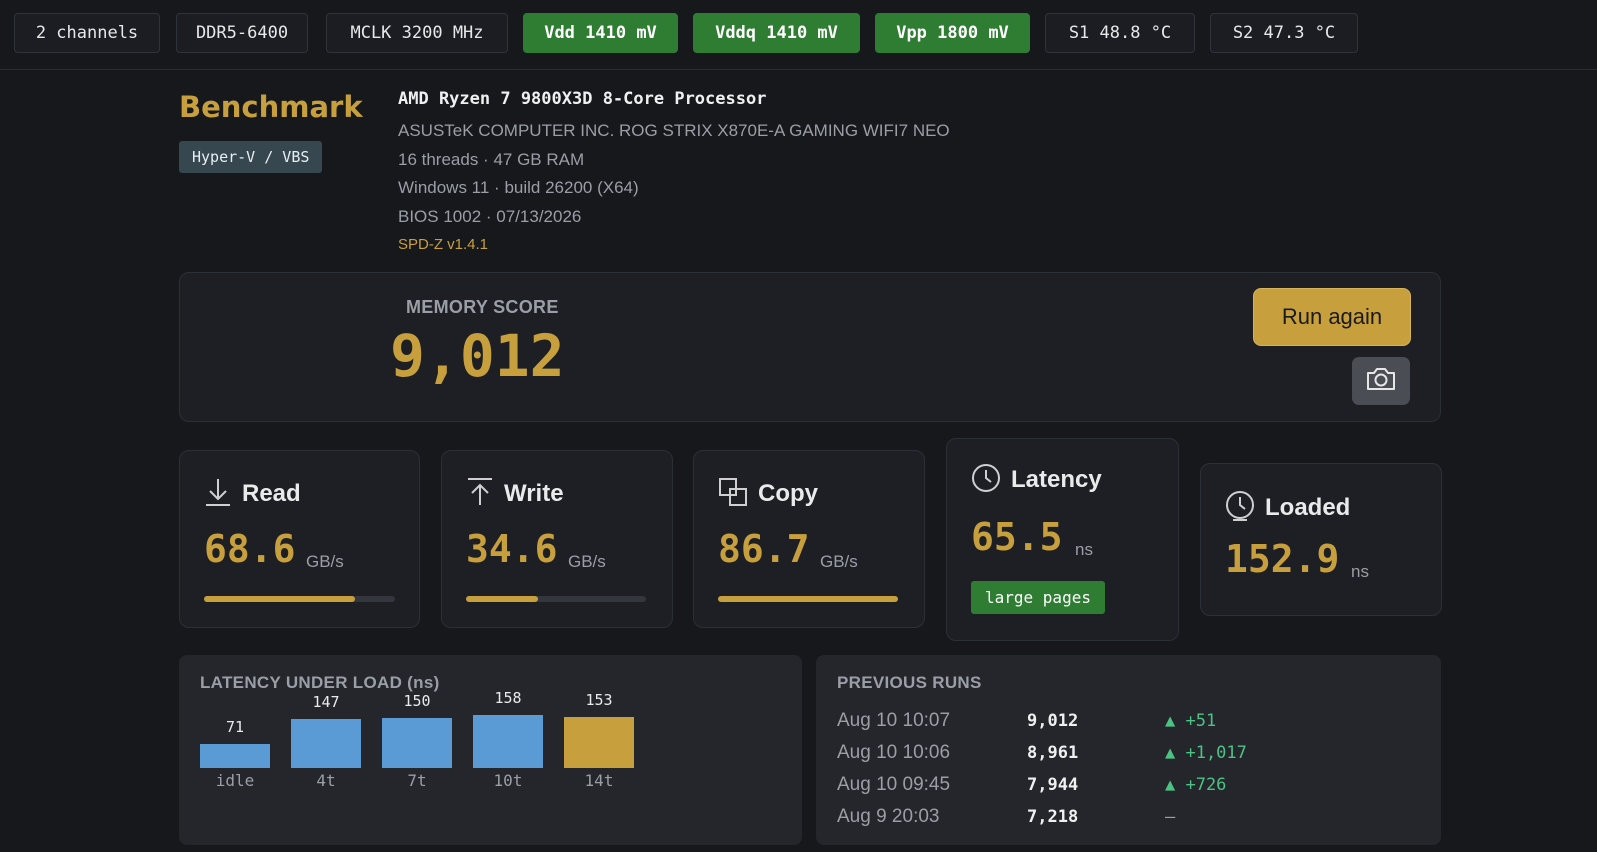  I want to click on large-pages-badge: large pages, so click(1038, 597).